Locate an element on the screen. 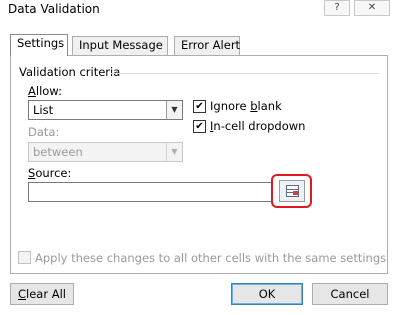 This screenshot has height=315, width=396. tab-settings: Settings is located at coordinates (39, 45).